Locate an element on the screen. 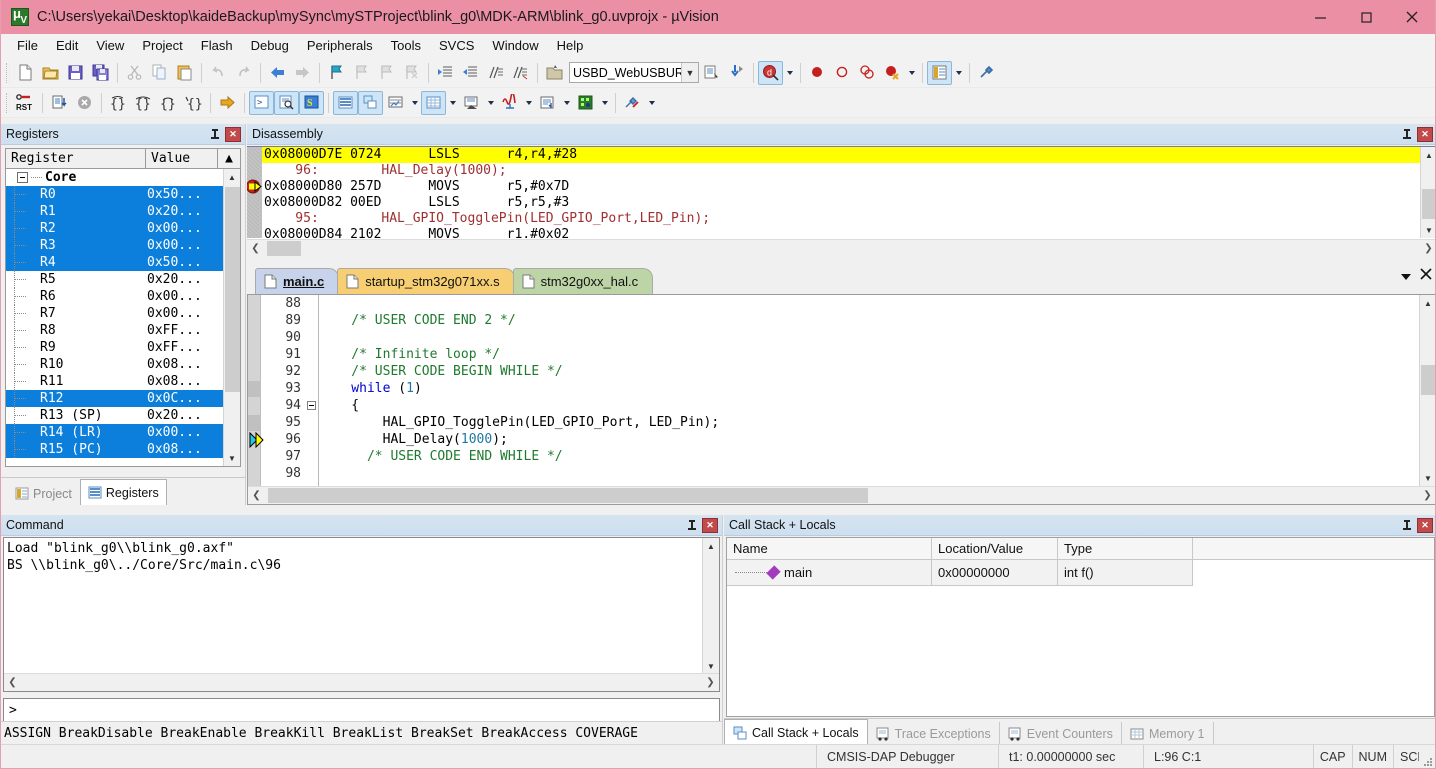  bookmark-prev-icon is located at coordinates (361, 73).